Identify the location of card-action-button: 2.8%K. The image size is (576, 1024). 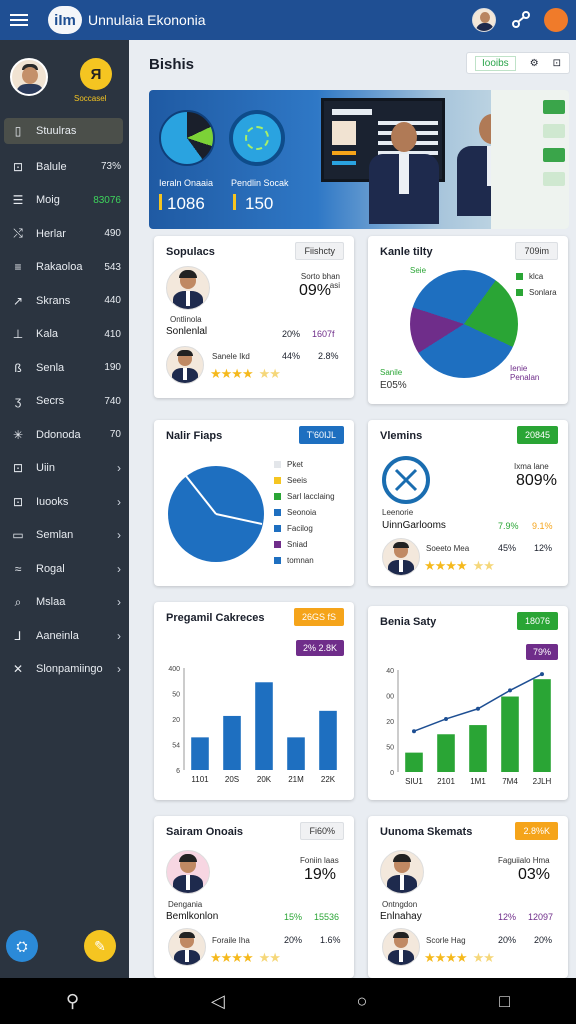
(536, 831).